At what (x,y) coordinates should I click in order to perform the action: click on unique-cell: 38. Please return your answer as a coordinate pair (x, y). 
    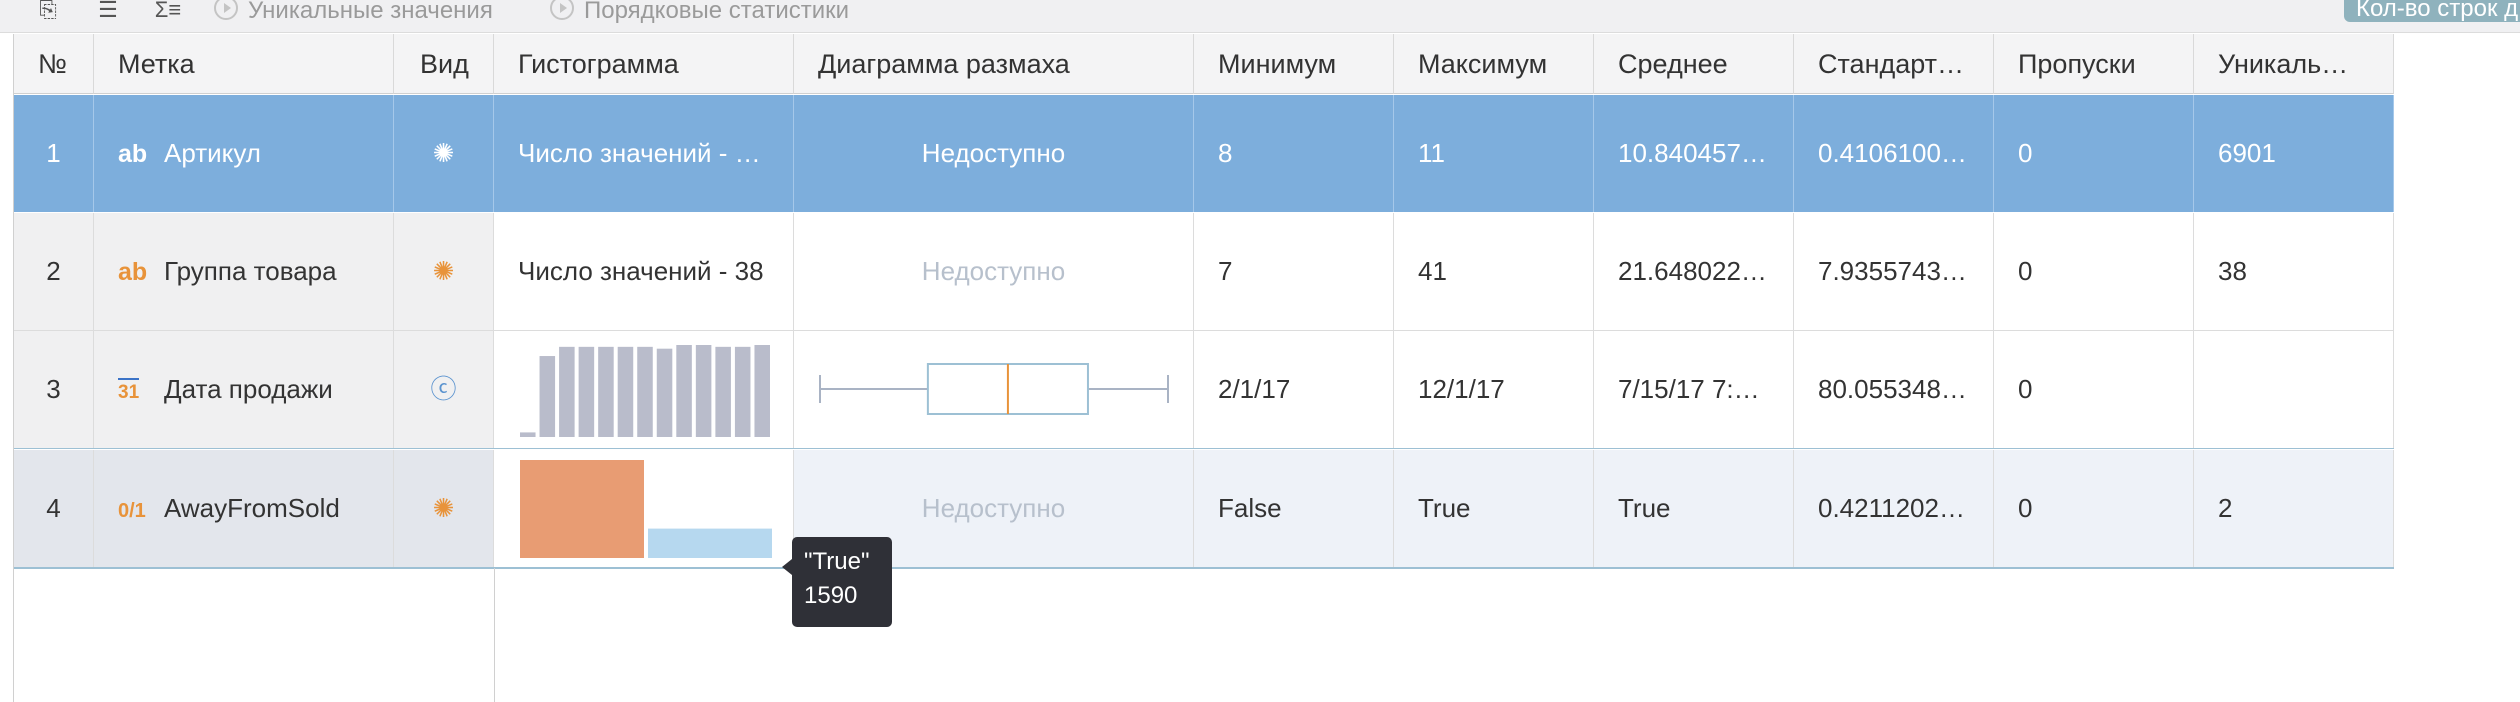
    Looking at the image, I should click on (2294, 271).